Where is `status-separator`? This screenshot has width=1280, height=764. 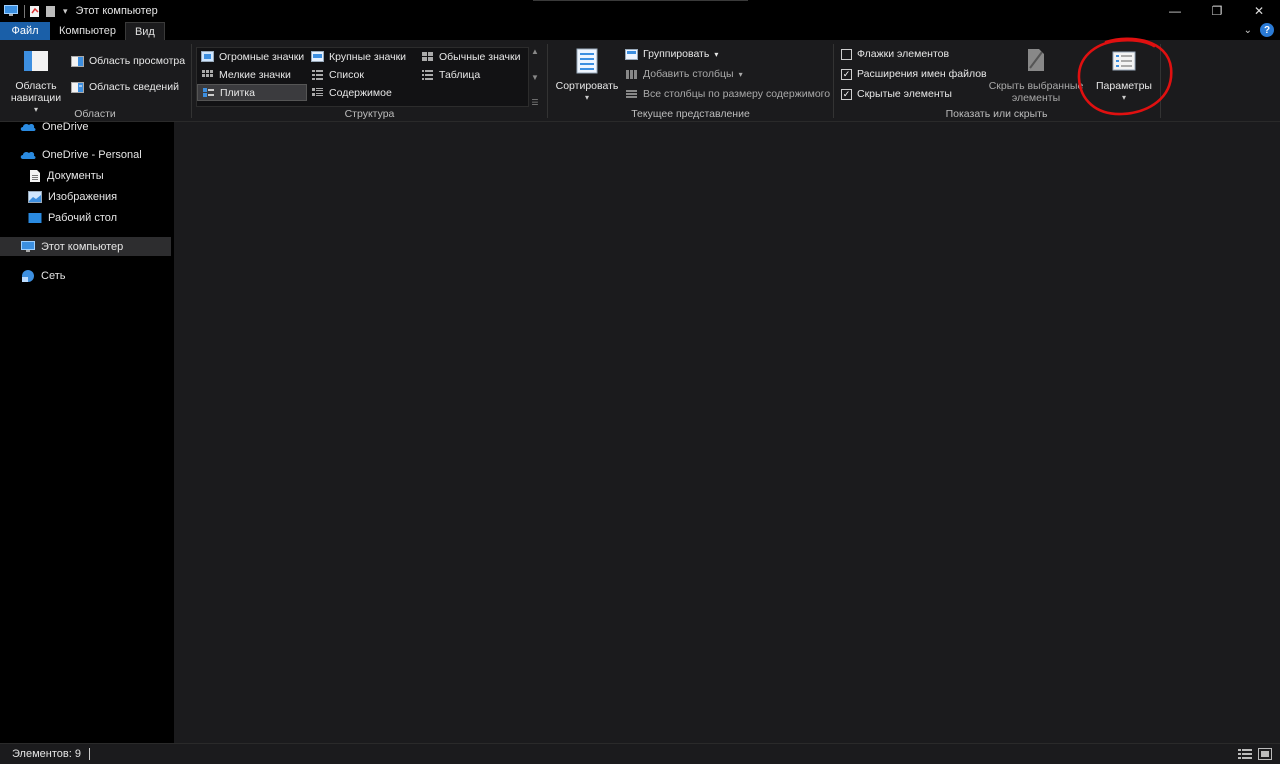 status-separator is located at coordinates (89, 754).